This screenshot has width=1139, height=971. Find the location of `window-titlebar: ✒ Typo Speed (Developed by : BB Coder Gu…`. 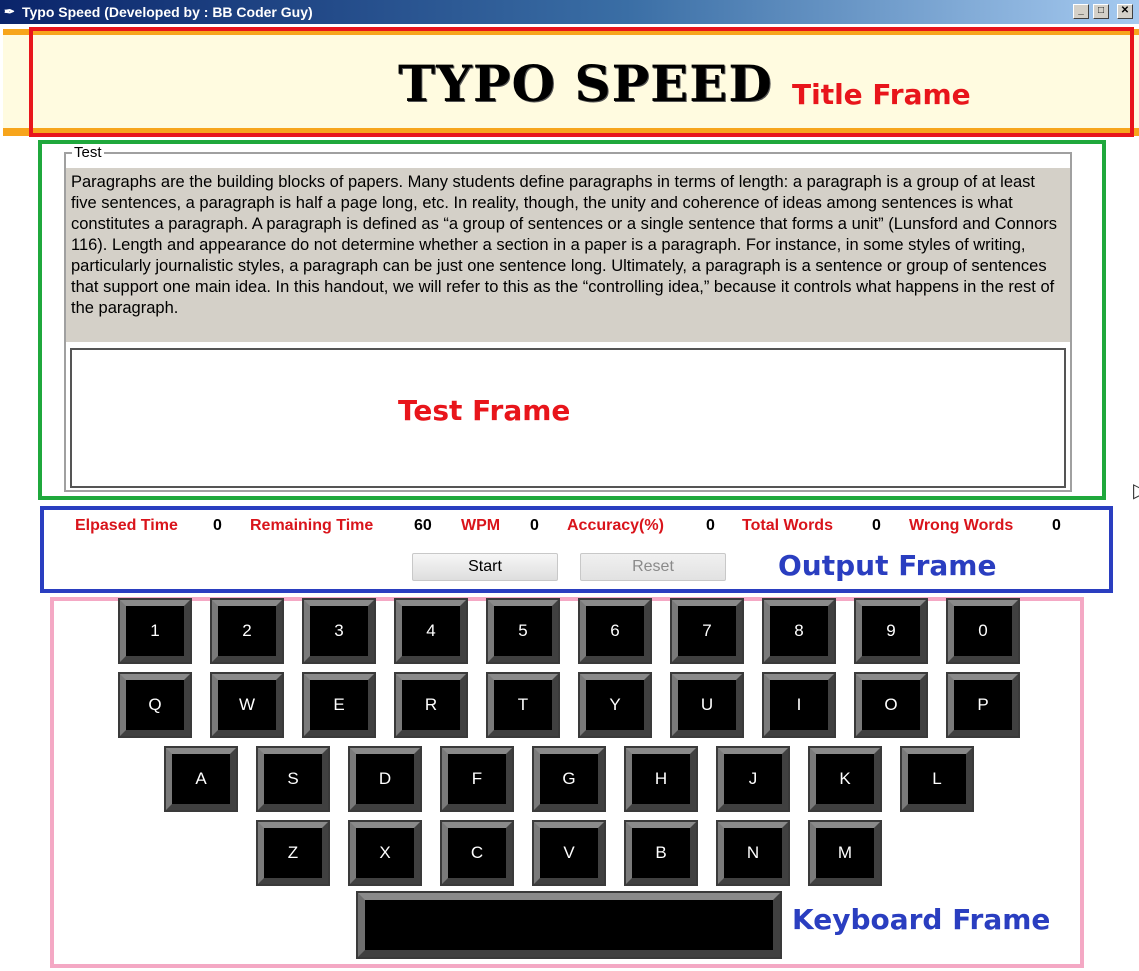

window-titlebar: ✒ Typo Speed (Developed by : BB Coder Gu… is located at coordinates (569, 12).